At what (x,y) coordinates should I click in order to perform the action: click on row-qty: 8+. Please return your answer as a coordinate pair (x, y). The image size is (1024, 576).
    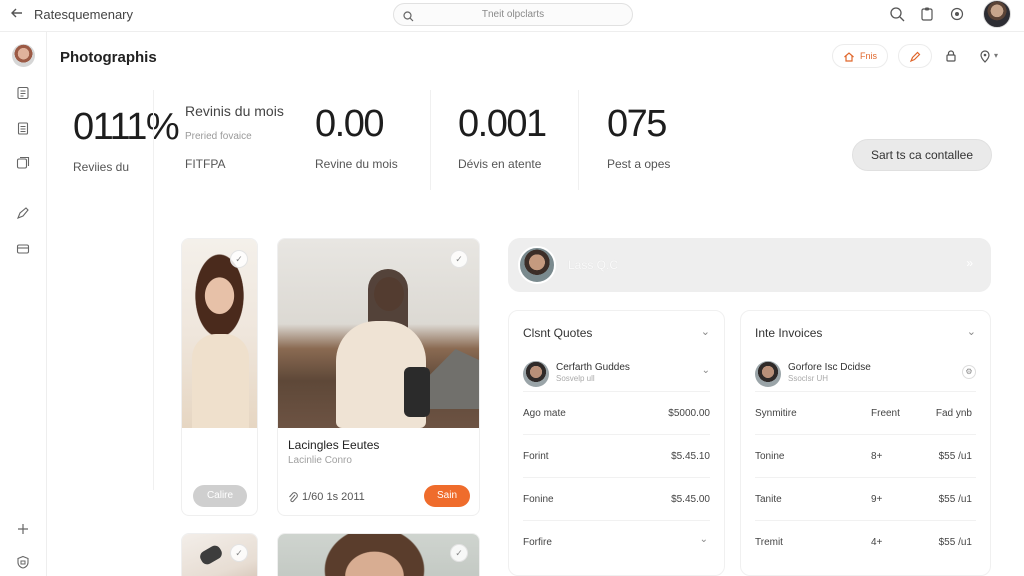
    Looking at the image, I should click on (877, 456).